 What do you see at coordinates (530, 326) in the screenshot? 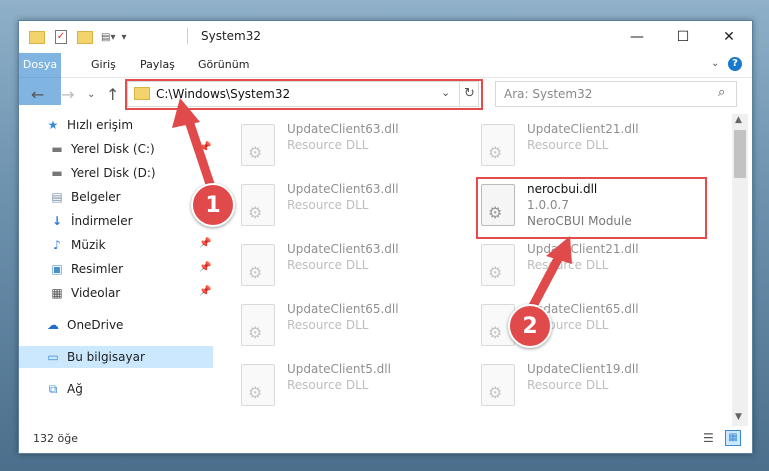
I see `step-badge-2: 2` at bounding box center [530, 326].